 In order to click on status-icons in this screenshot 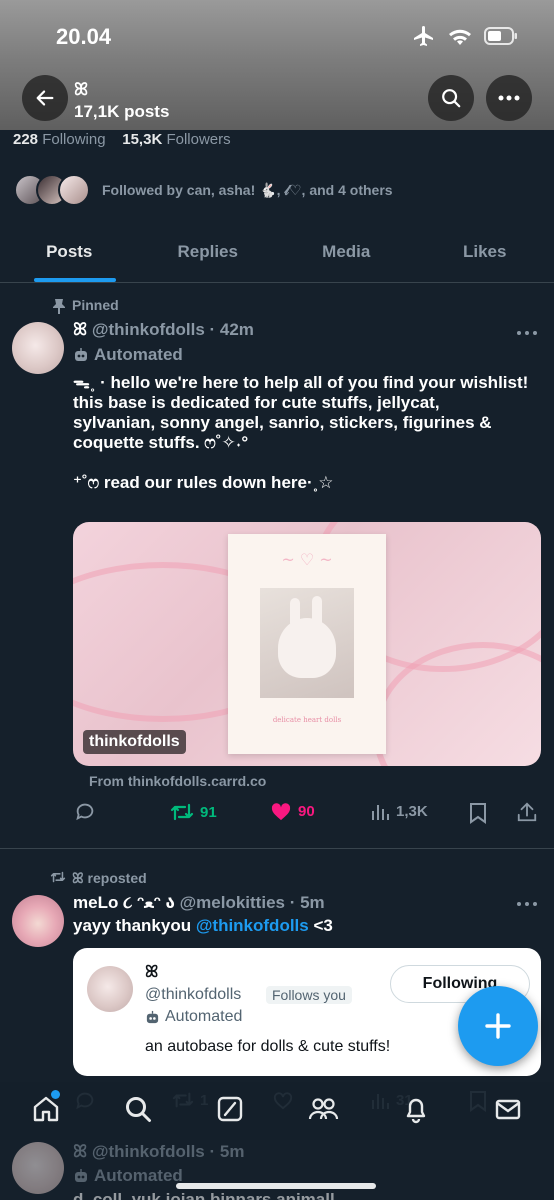, I will do `click(465, 36)`.